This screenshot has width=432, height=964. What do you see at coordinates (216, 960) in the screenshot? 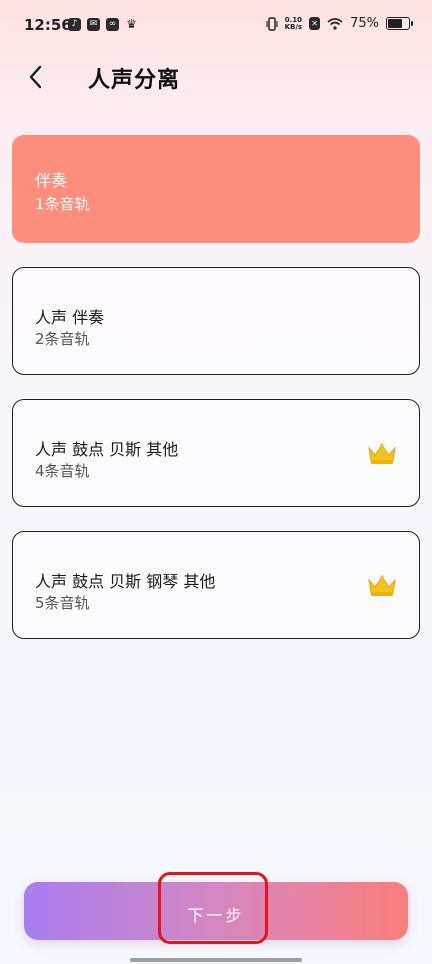
I see `home-indicator` at bounding box center [216, 960].